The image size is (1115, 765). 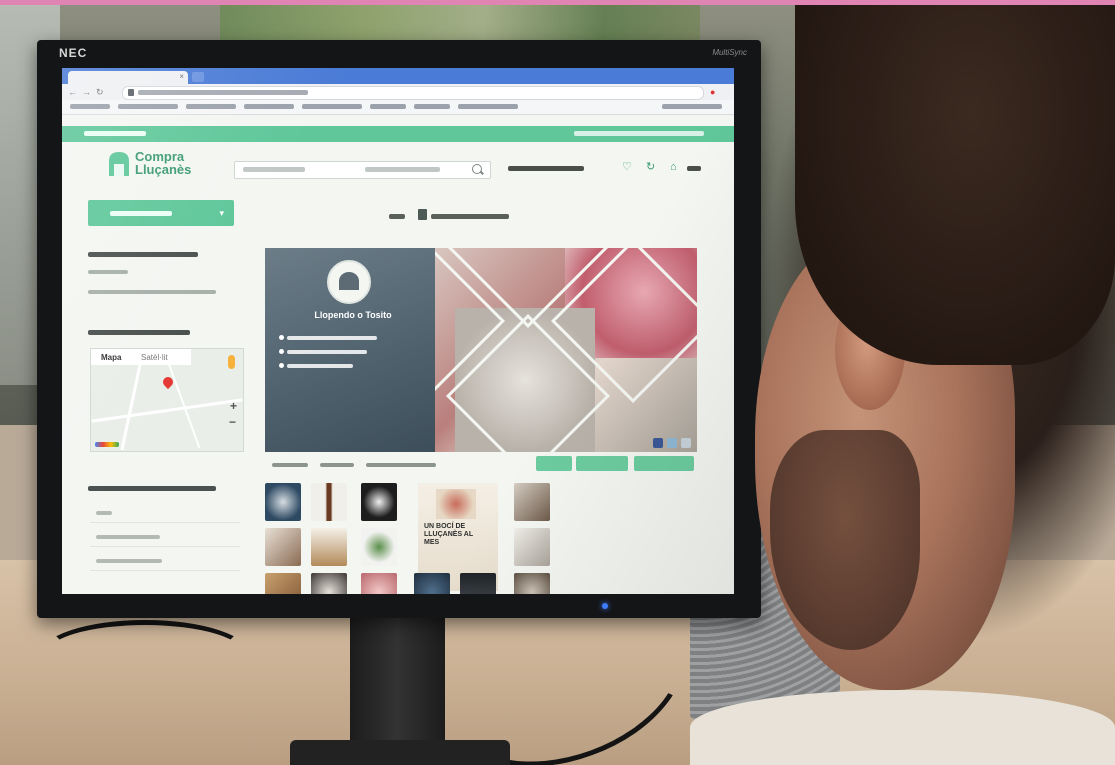 What do you see at coordinates (664, 463) in the screenshot?
I see `view-button` at bounding box center [664, 463].